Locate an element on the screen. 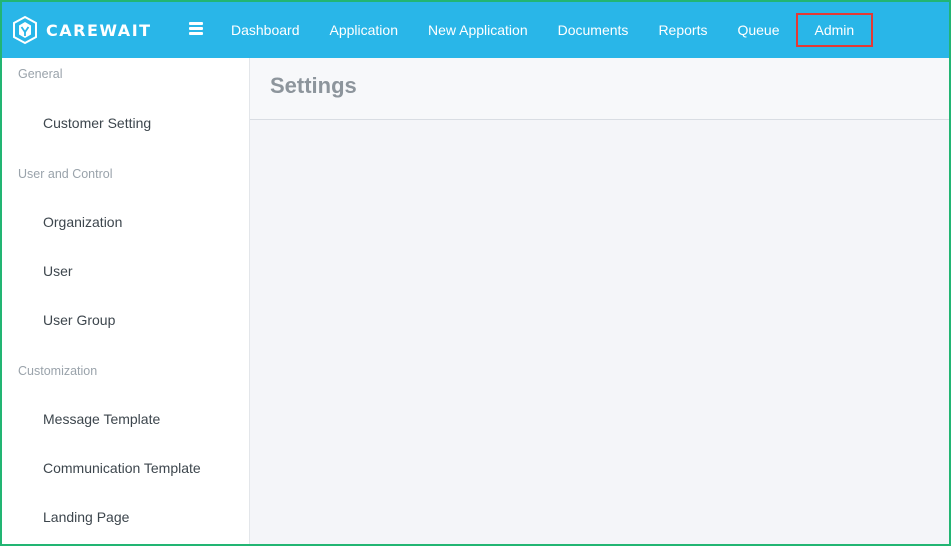 Image resolution: width=951 pixels, height=546 pixels. sidebar-section-customization: Customization is located at coordinates (58, 371).